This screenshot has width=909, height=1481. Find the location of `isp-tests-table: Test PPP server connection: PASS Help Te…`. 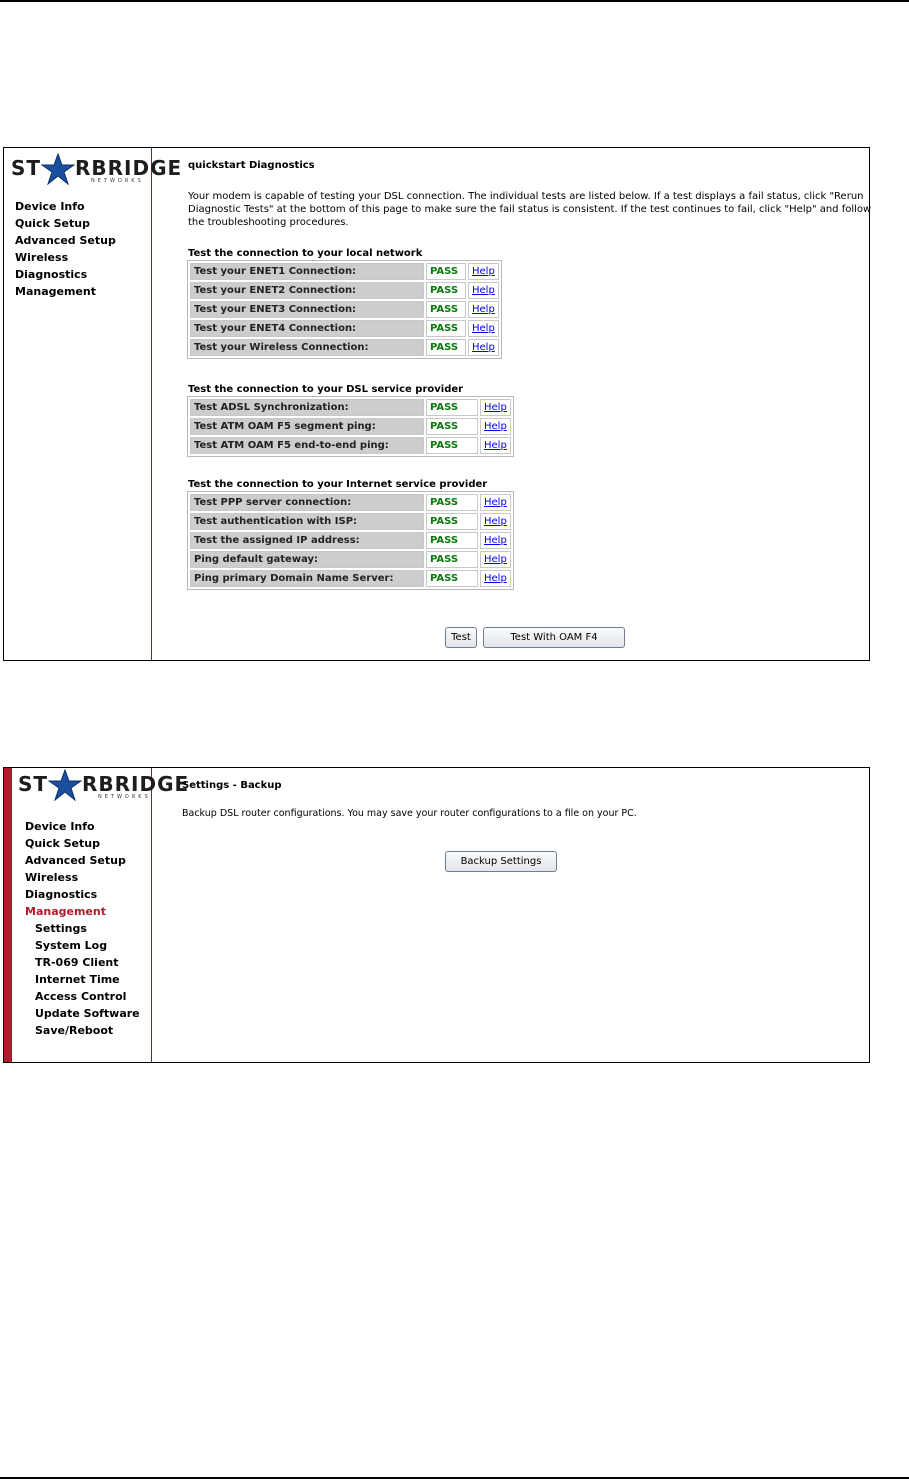

isp-tests-table: Test PPP server connection: PASS Help Te… is located at coordinates (350, 540).